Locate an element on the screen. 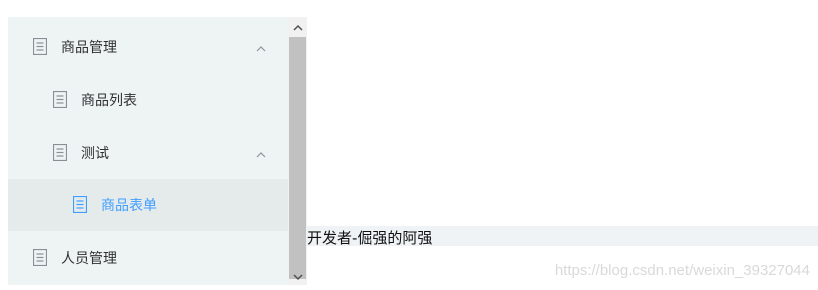 The width and height of the screenshot is (818, 290). developer-credit-text: 开发者-倔强的阿强 is located at coordinates (370, 238).